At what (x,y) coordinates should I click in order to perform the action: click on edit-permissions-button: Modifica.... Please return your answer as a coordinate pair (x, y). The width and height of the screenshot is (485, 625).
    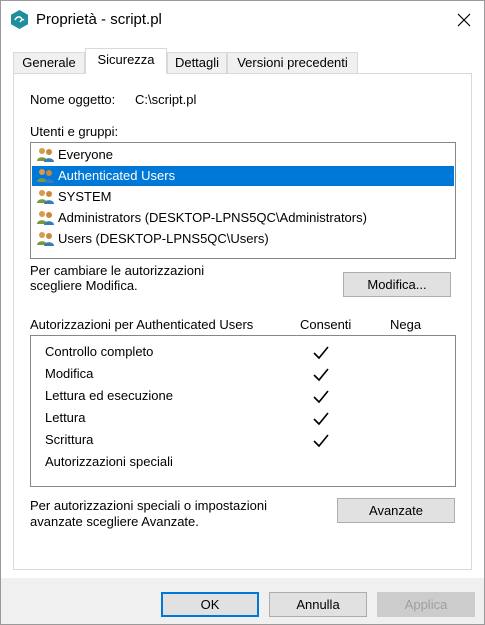
    Looking at the image, I should click on (397, 284).